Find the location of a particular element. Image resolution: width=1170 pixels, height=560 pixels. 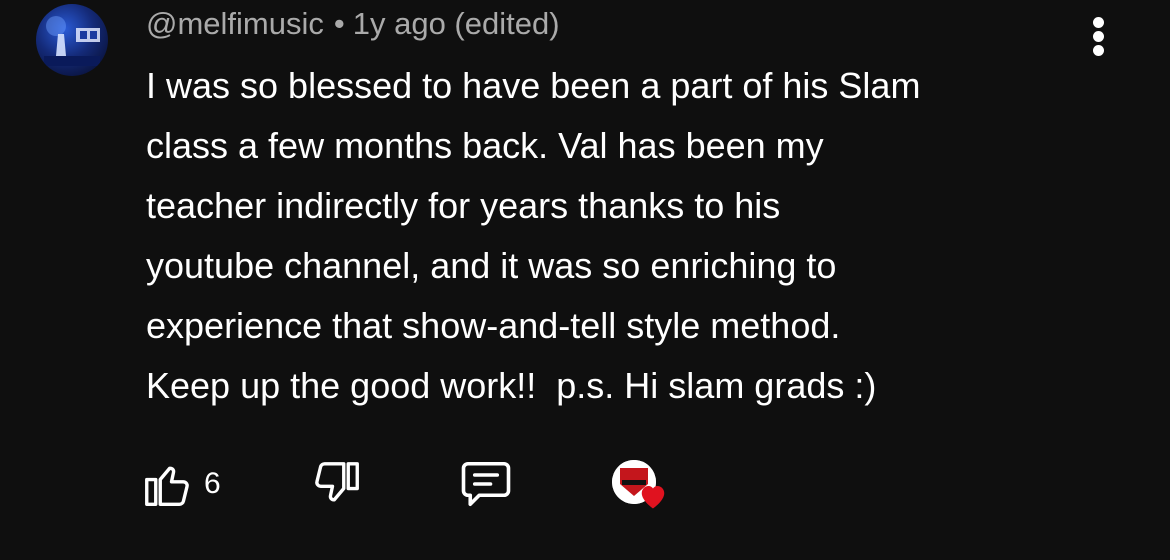

reply-button is located at coordinates (486, 484).